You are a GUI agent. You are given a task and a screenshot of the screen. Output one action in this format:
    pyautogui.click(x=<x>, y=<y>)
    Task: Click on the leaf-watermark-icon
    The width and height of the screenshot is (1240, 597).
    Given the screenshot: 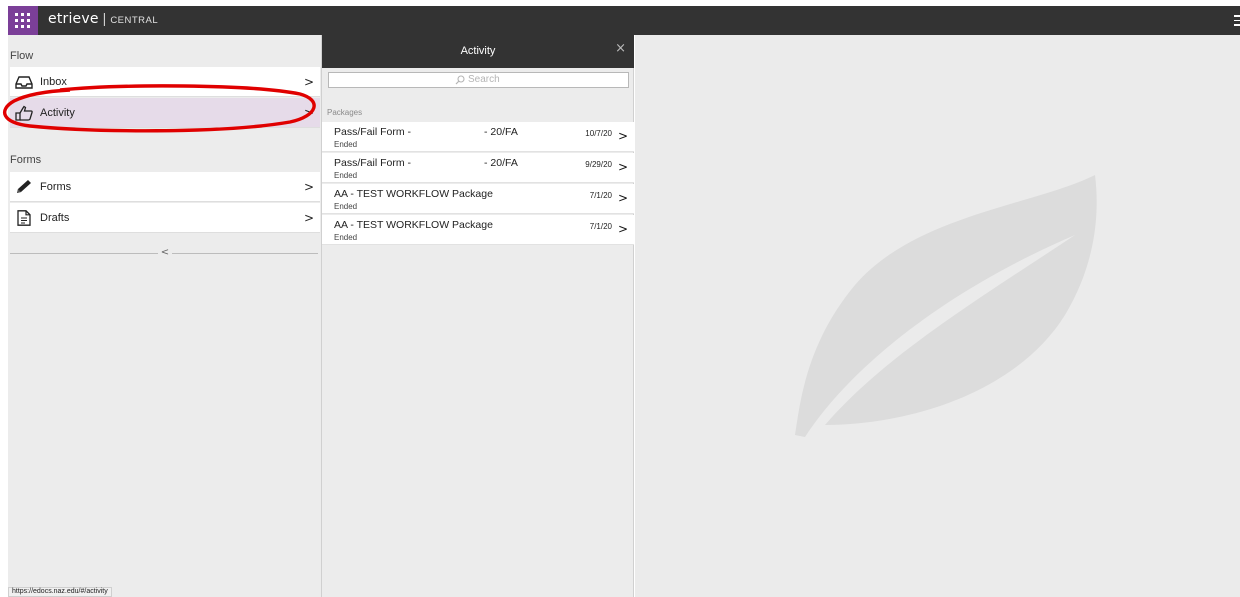 What is the action you would take?
    pyautogui.click(x=946, y=306)
    